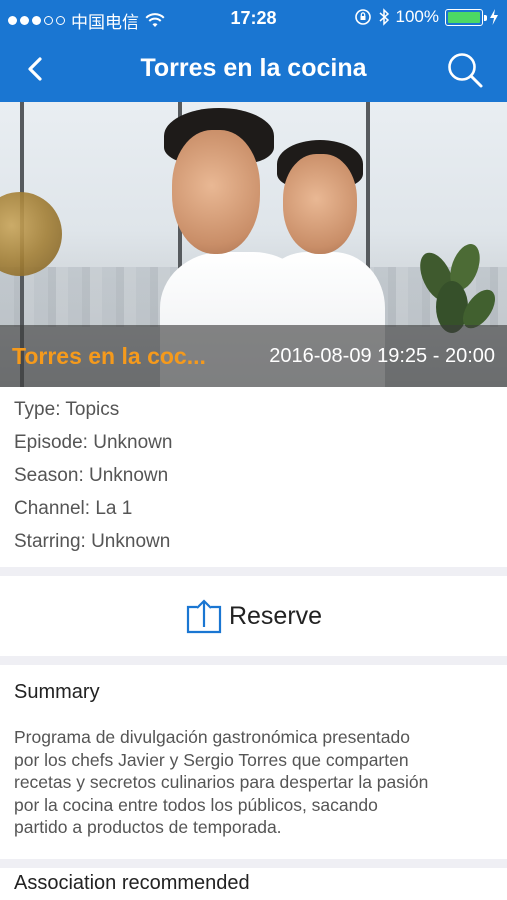 The image size is (507, 900). I want to click on reserve-label: Reserve, so click(275, 615).